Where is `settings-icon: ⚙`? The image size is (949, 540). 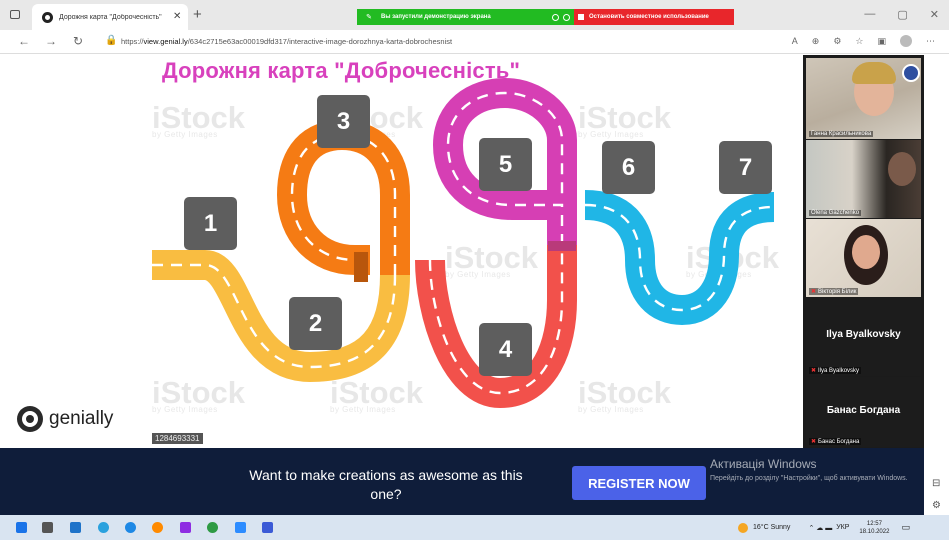
settings-icon: ⚙ is located at coordinates (936, 505).